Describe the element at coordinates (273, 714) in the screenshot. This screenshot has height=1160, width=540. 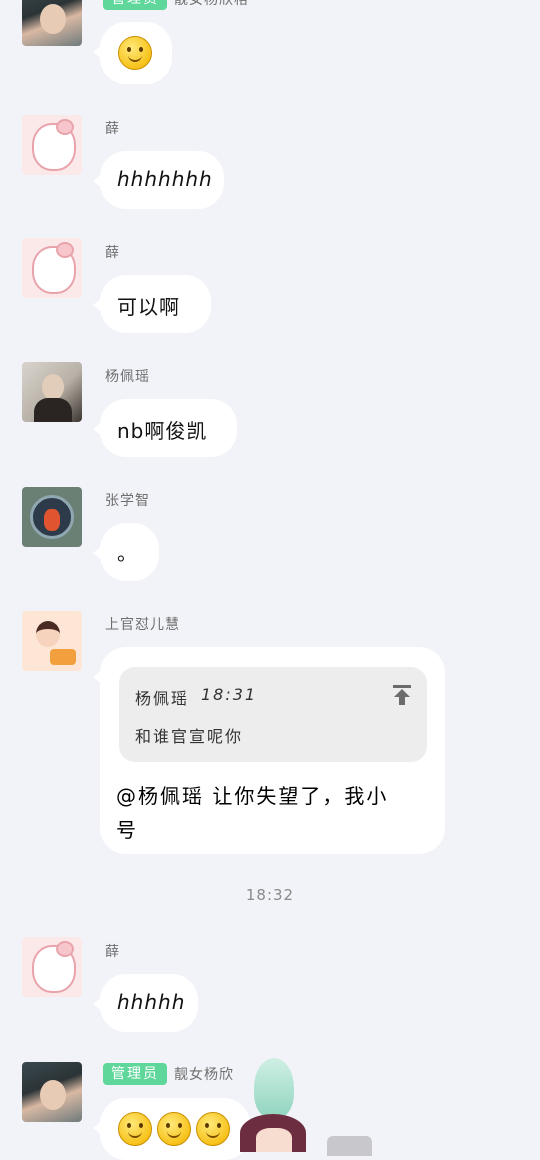
I see `quoted-message: 杨佩瑶 18:31 和谁官宣呢你` at that location.